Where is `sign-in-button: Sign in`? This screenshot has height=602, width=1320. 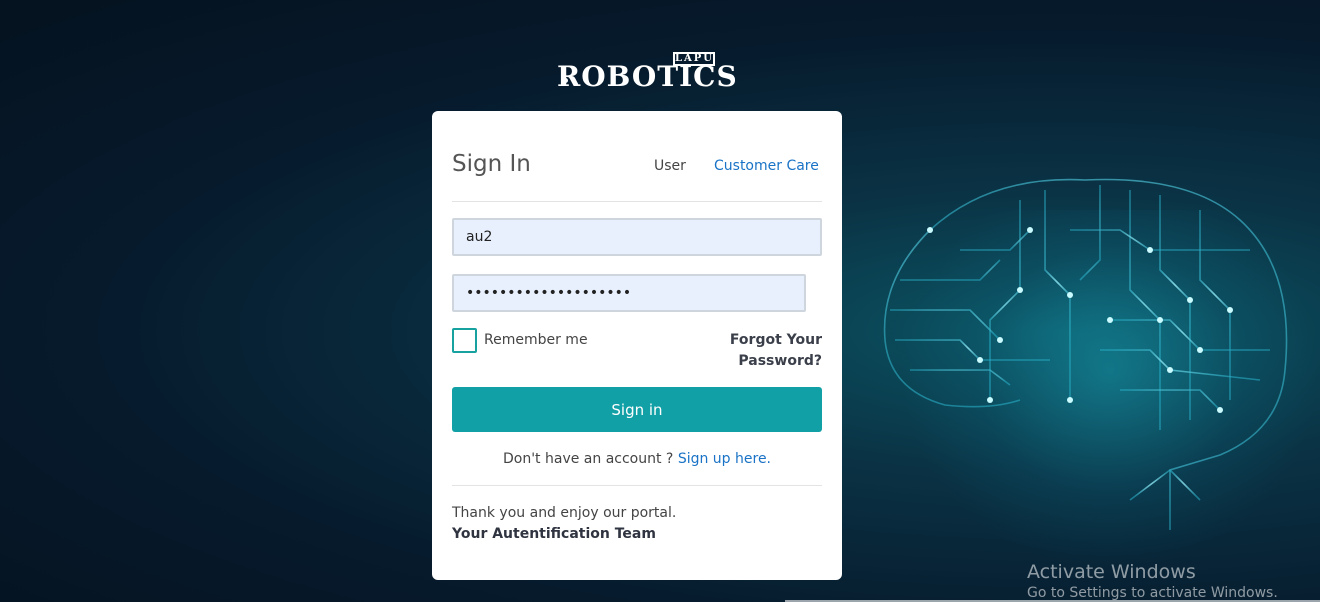
sign-in-button: Sign in is located at coordinates (637, 409).